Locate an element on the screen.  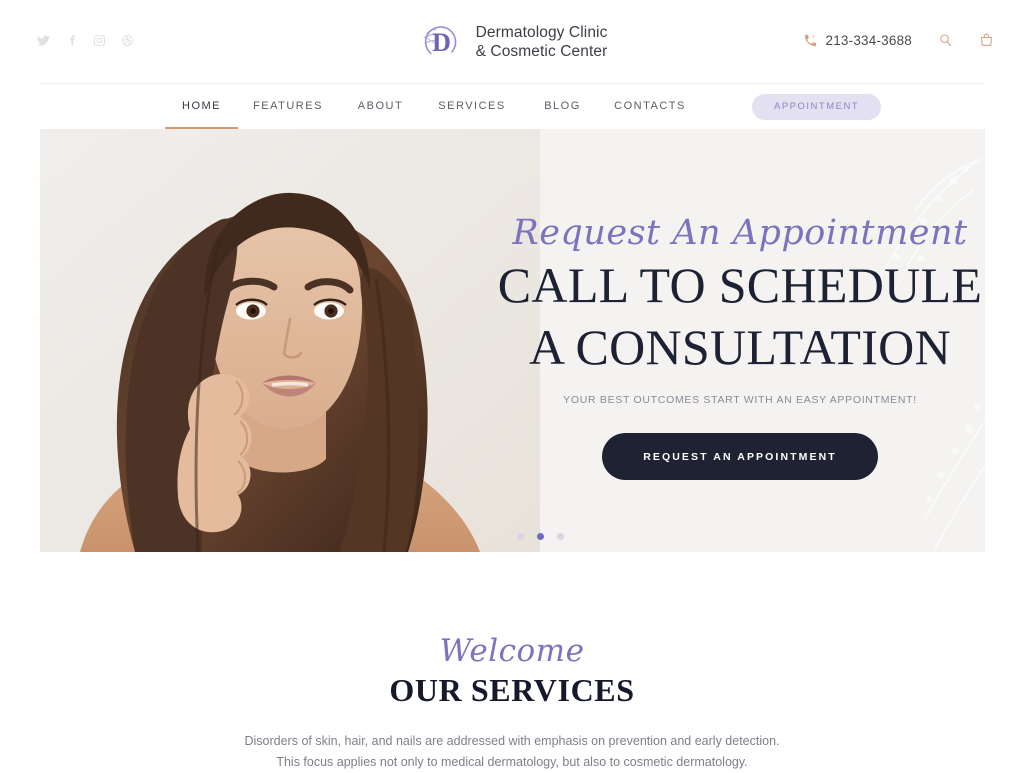
nav-item-label: FEATURES is located at coordinates (288, 106).